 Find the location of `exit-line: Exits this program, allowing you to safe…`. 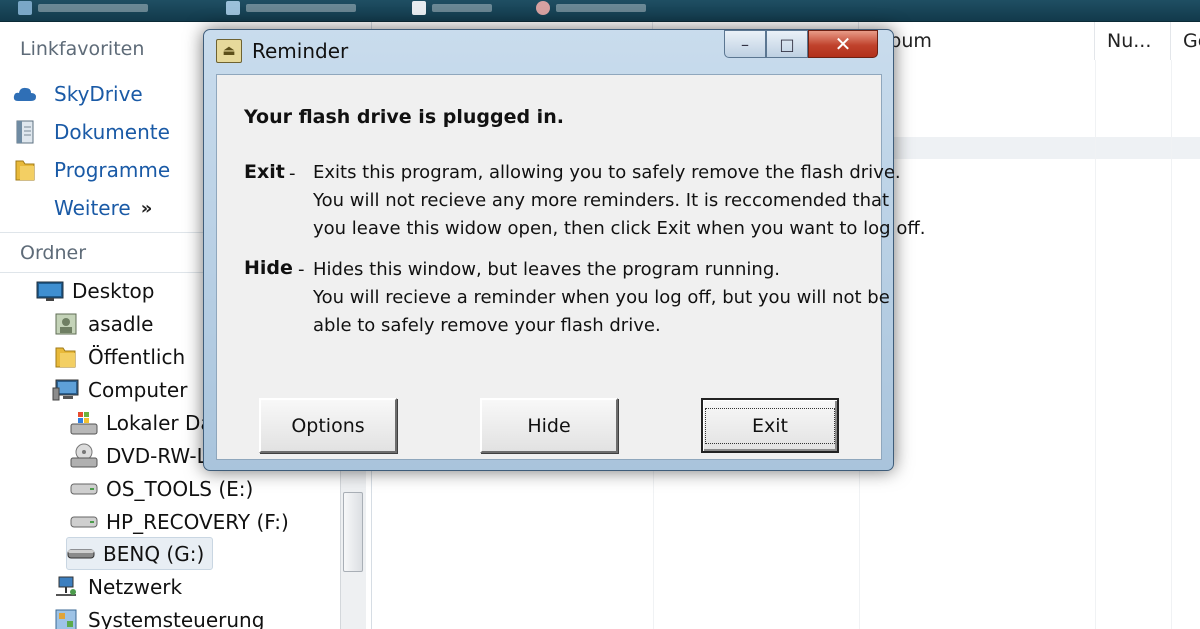

exit-line: Exits this program, allowing you to safe… is located at coordinates (607, 172).